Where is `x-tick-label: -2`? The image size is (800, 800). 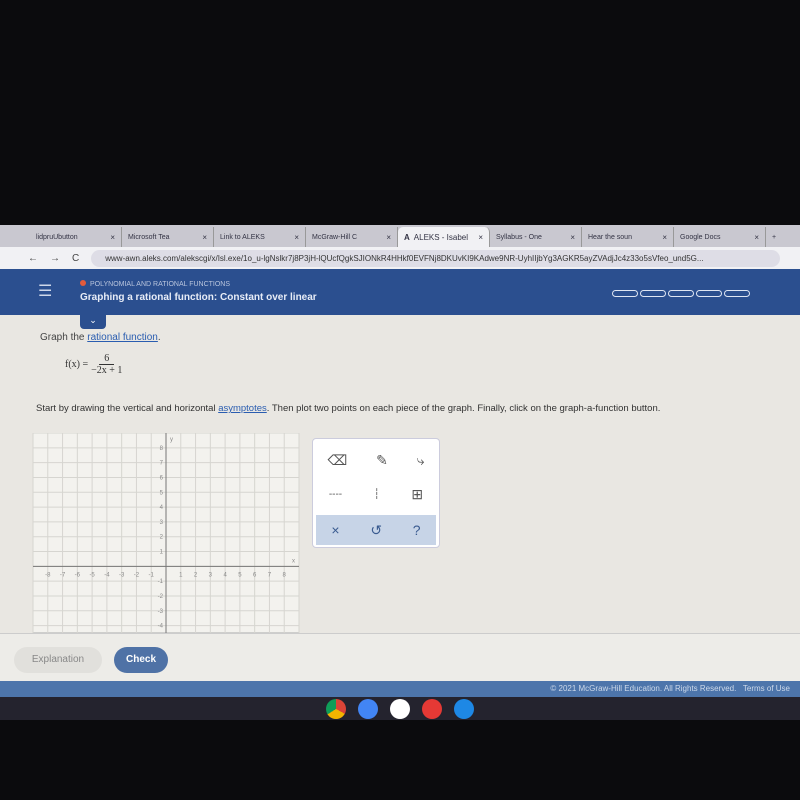 x-tick-label: -2 is located at coordinates (137, 575).